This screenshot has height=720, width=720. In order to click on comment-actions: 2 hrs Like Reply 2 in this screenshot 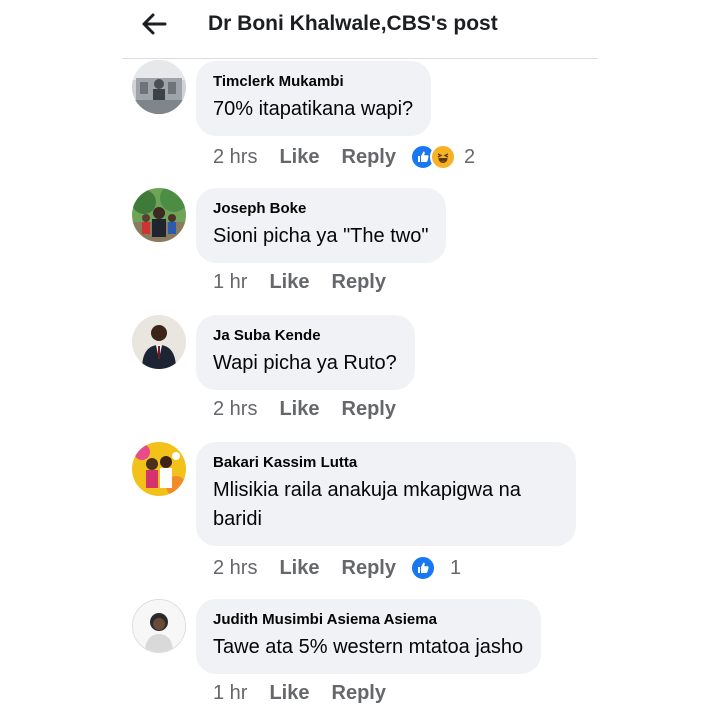, I will do `click(344, 157)`.